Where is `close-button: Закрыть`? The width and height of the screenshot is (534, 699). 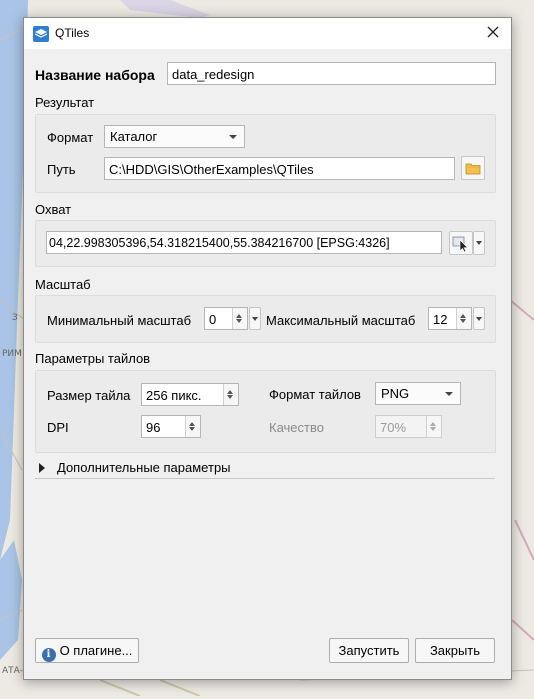 close-button: Закрыть is located at coordinates (455, 650).